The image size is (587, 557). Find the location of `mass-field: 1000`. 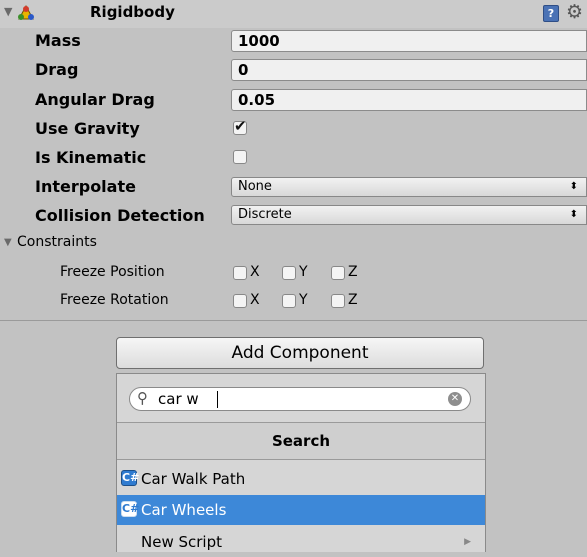

mass-field: 1000 is located at coordinates (409, 41).